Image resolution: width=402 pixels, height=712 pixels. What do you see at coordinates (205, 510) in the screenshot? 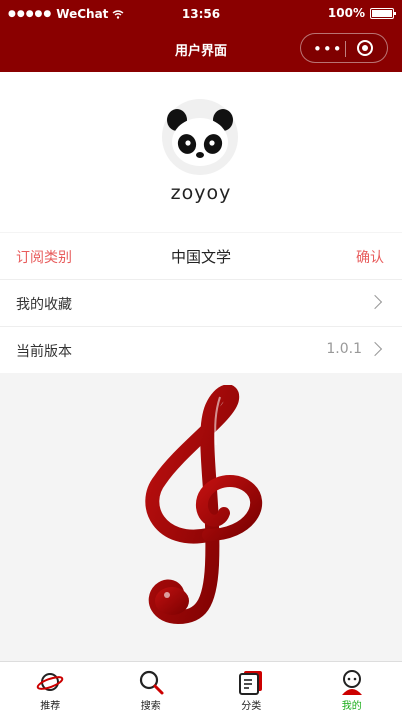
I see `treble-clef-illustration` at bounding box center [205, 510].